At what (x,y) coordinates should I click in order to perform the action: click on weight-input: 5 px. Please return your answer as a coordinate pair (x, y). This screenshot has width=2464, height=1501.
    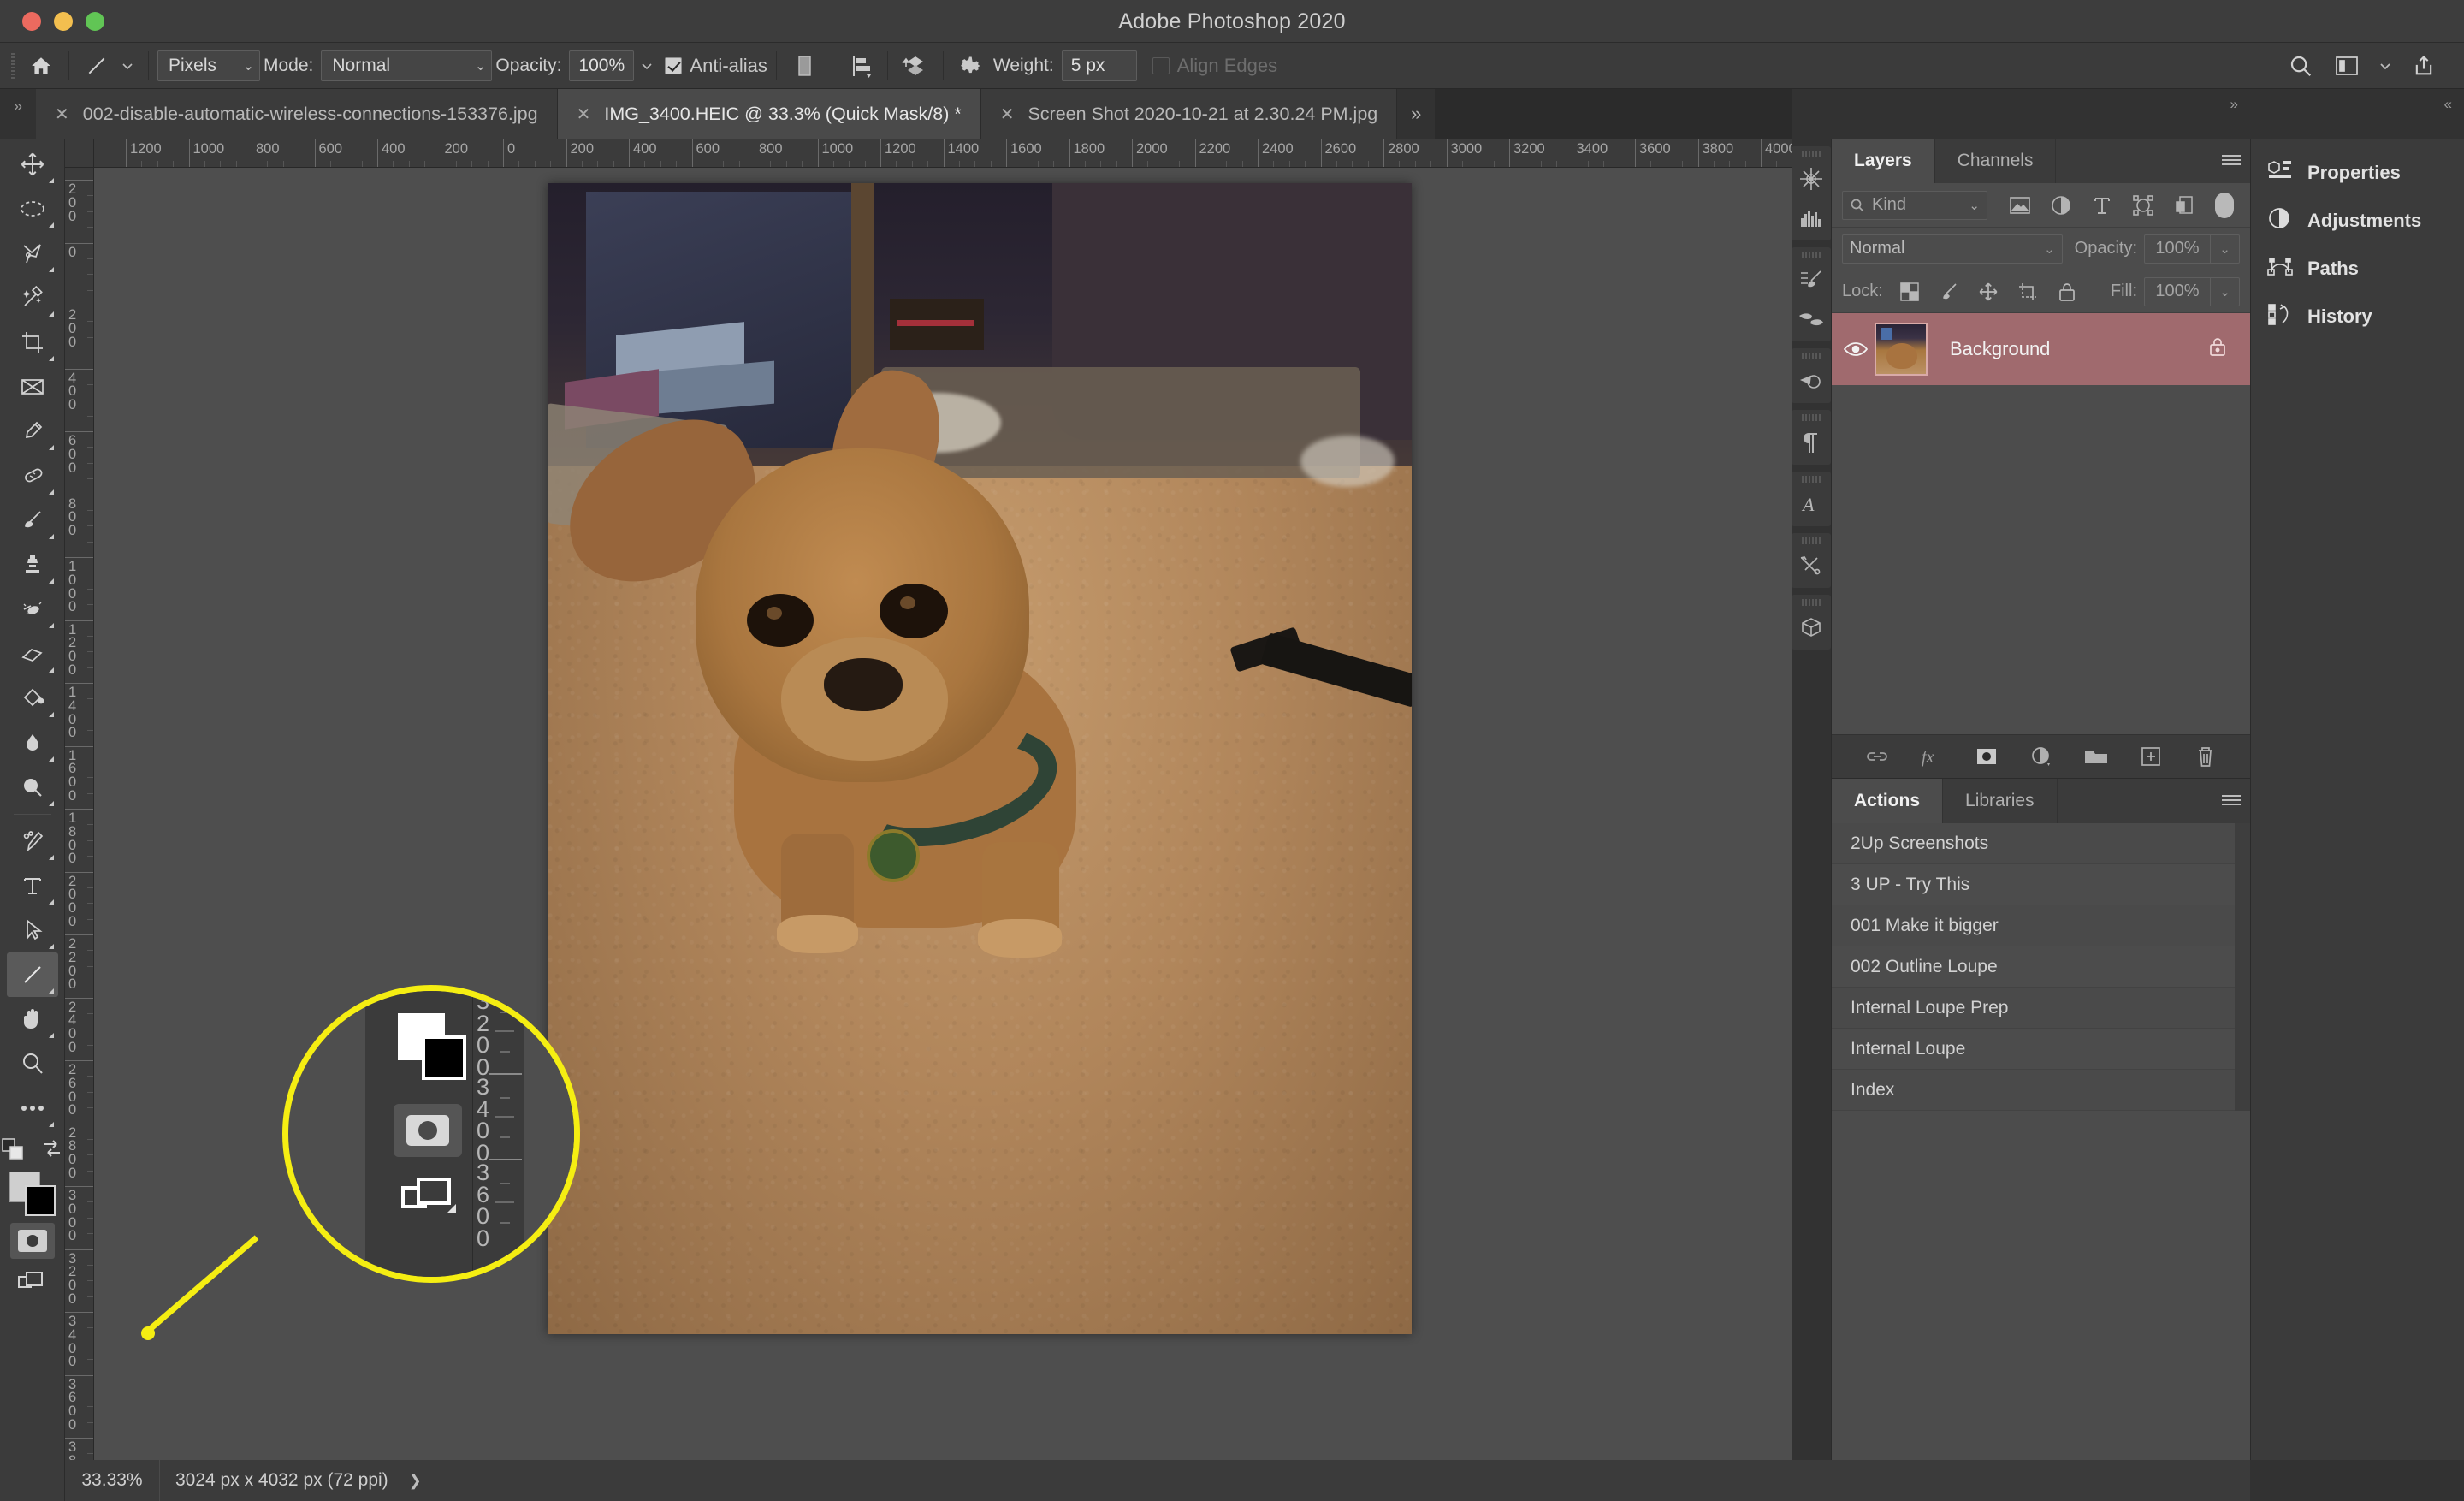
    Looking at the image, I should click on (1099, 65).